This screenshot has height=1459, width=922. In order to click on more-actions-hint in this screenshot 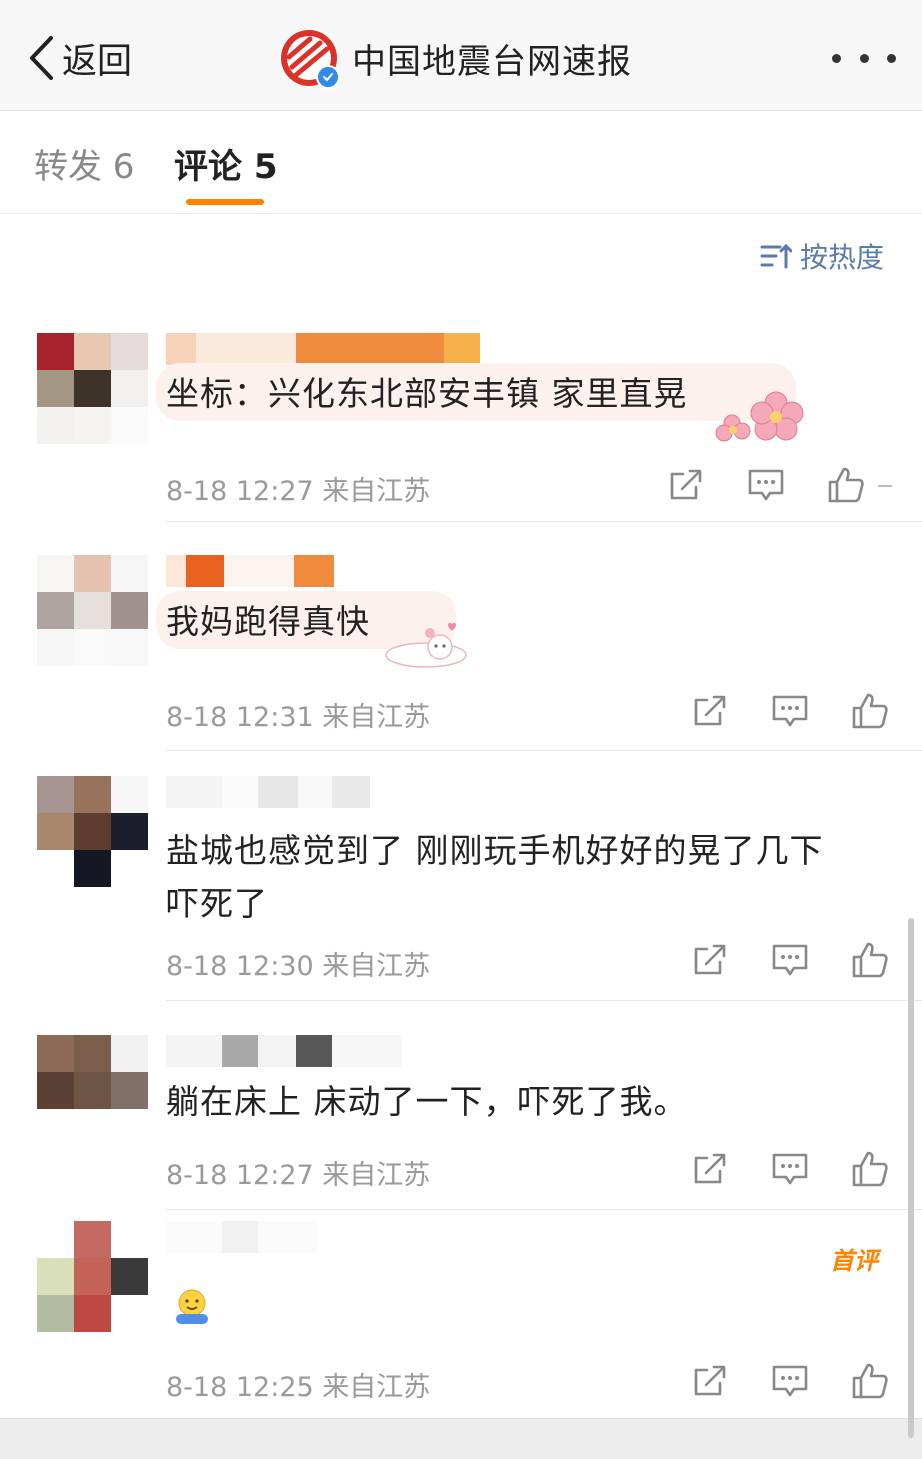, I will do `click(885, 486)`.